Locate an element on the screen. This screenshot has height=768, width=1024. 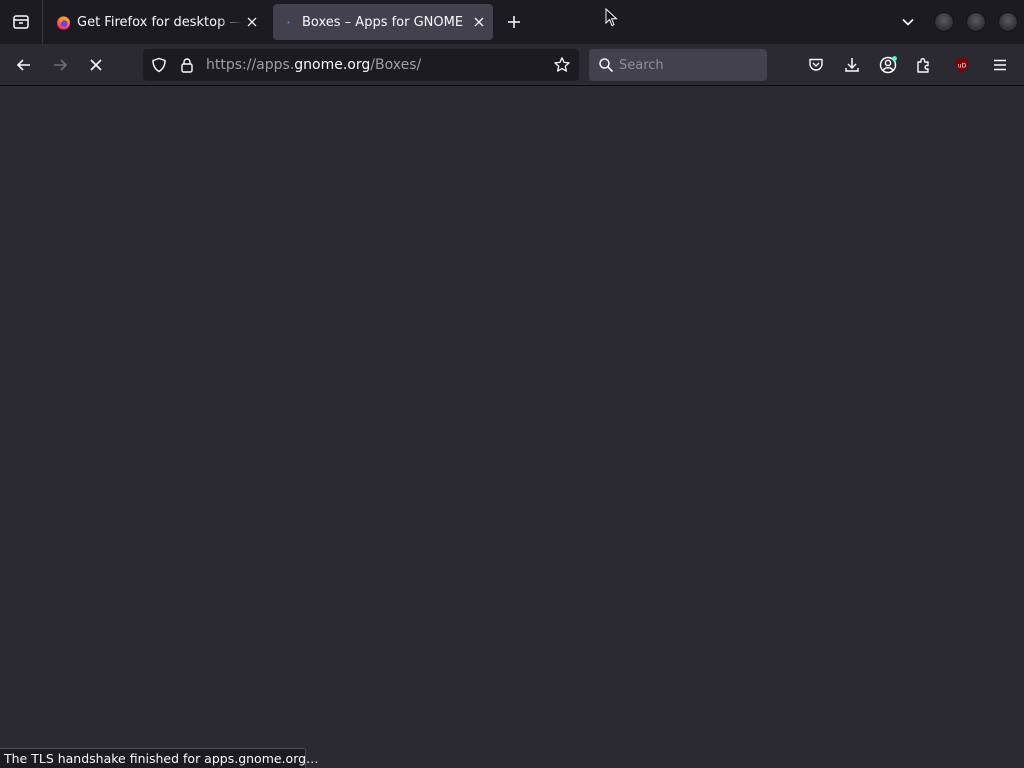
tab-separator is located at coordinates (42, 22).